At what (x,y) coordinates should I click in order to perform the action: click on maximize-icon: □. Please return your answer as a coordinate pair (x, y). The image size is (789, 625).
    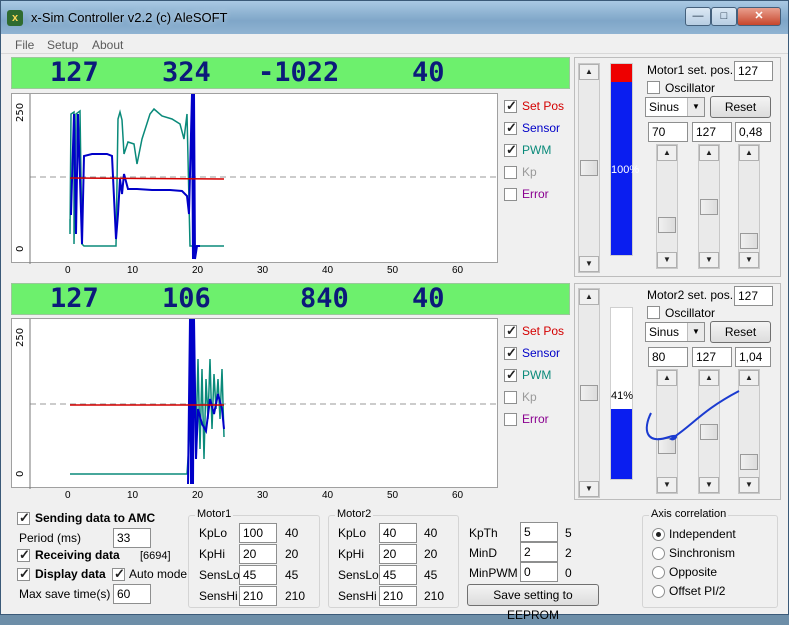
    Looking at the image, I should click on (724, 16).